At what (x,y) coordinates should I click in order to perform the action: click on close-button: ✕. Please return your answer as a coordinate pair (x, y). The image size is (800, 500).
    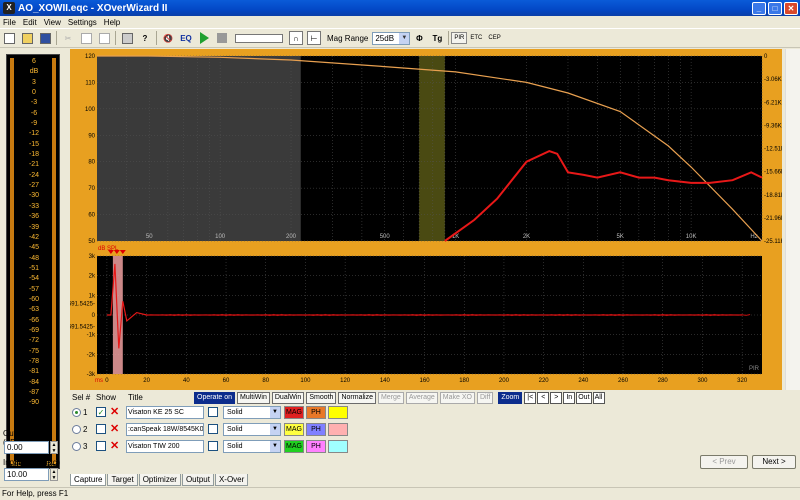
    Looking at the image, I should click on (791, 8).